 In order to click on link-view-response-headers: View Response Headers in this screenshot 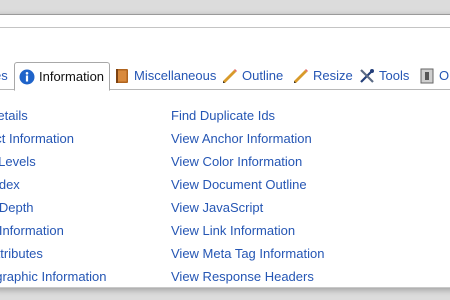, I will do `click(247, 280)`.